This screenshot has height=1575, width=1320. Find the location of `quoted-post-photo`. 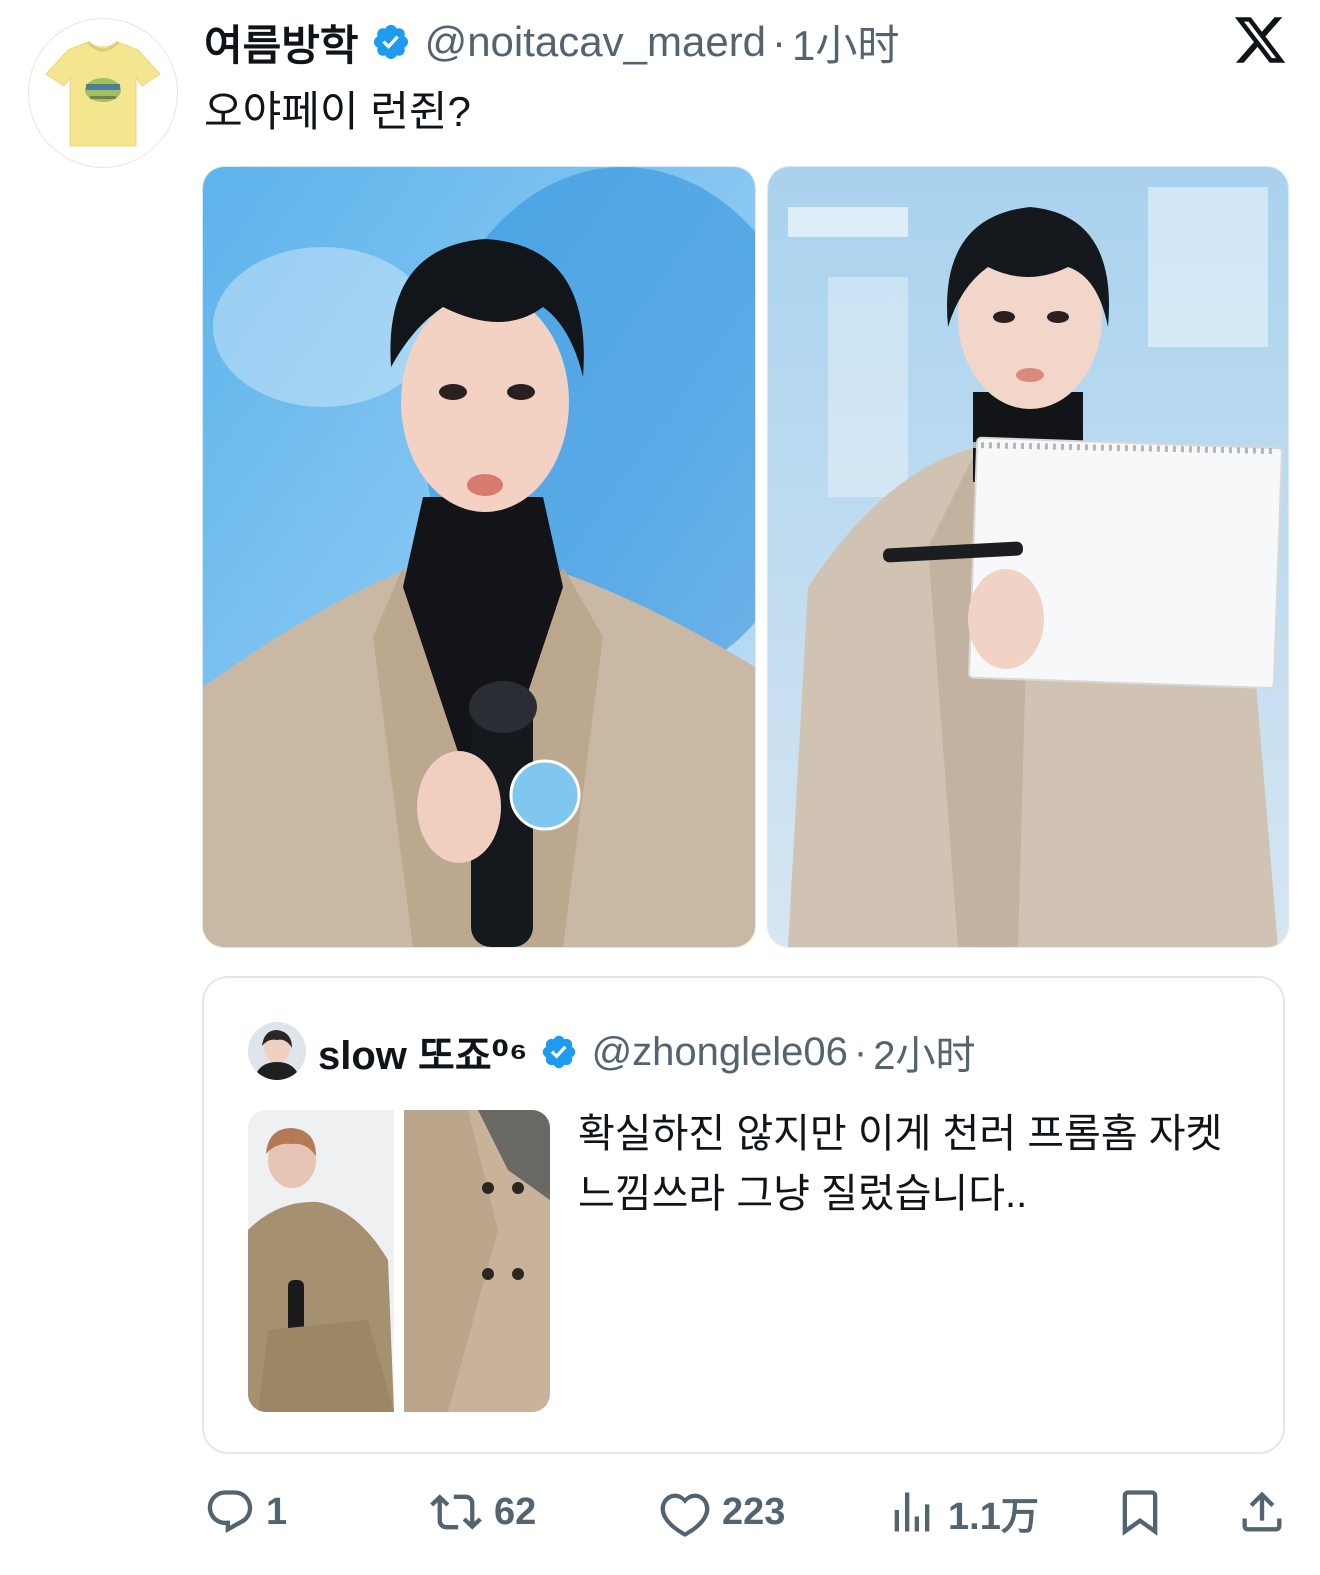

quoted-post-photo is located at coordinates (399, 1261).